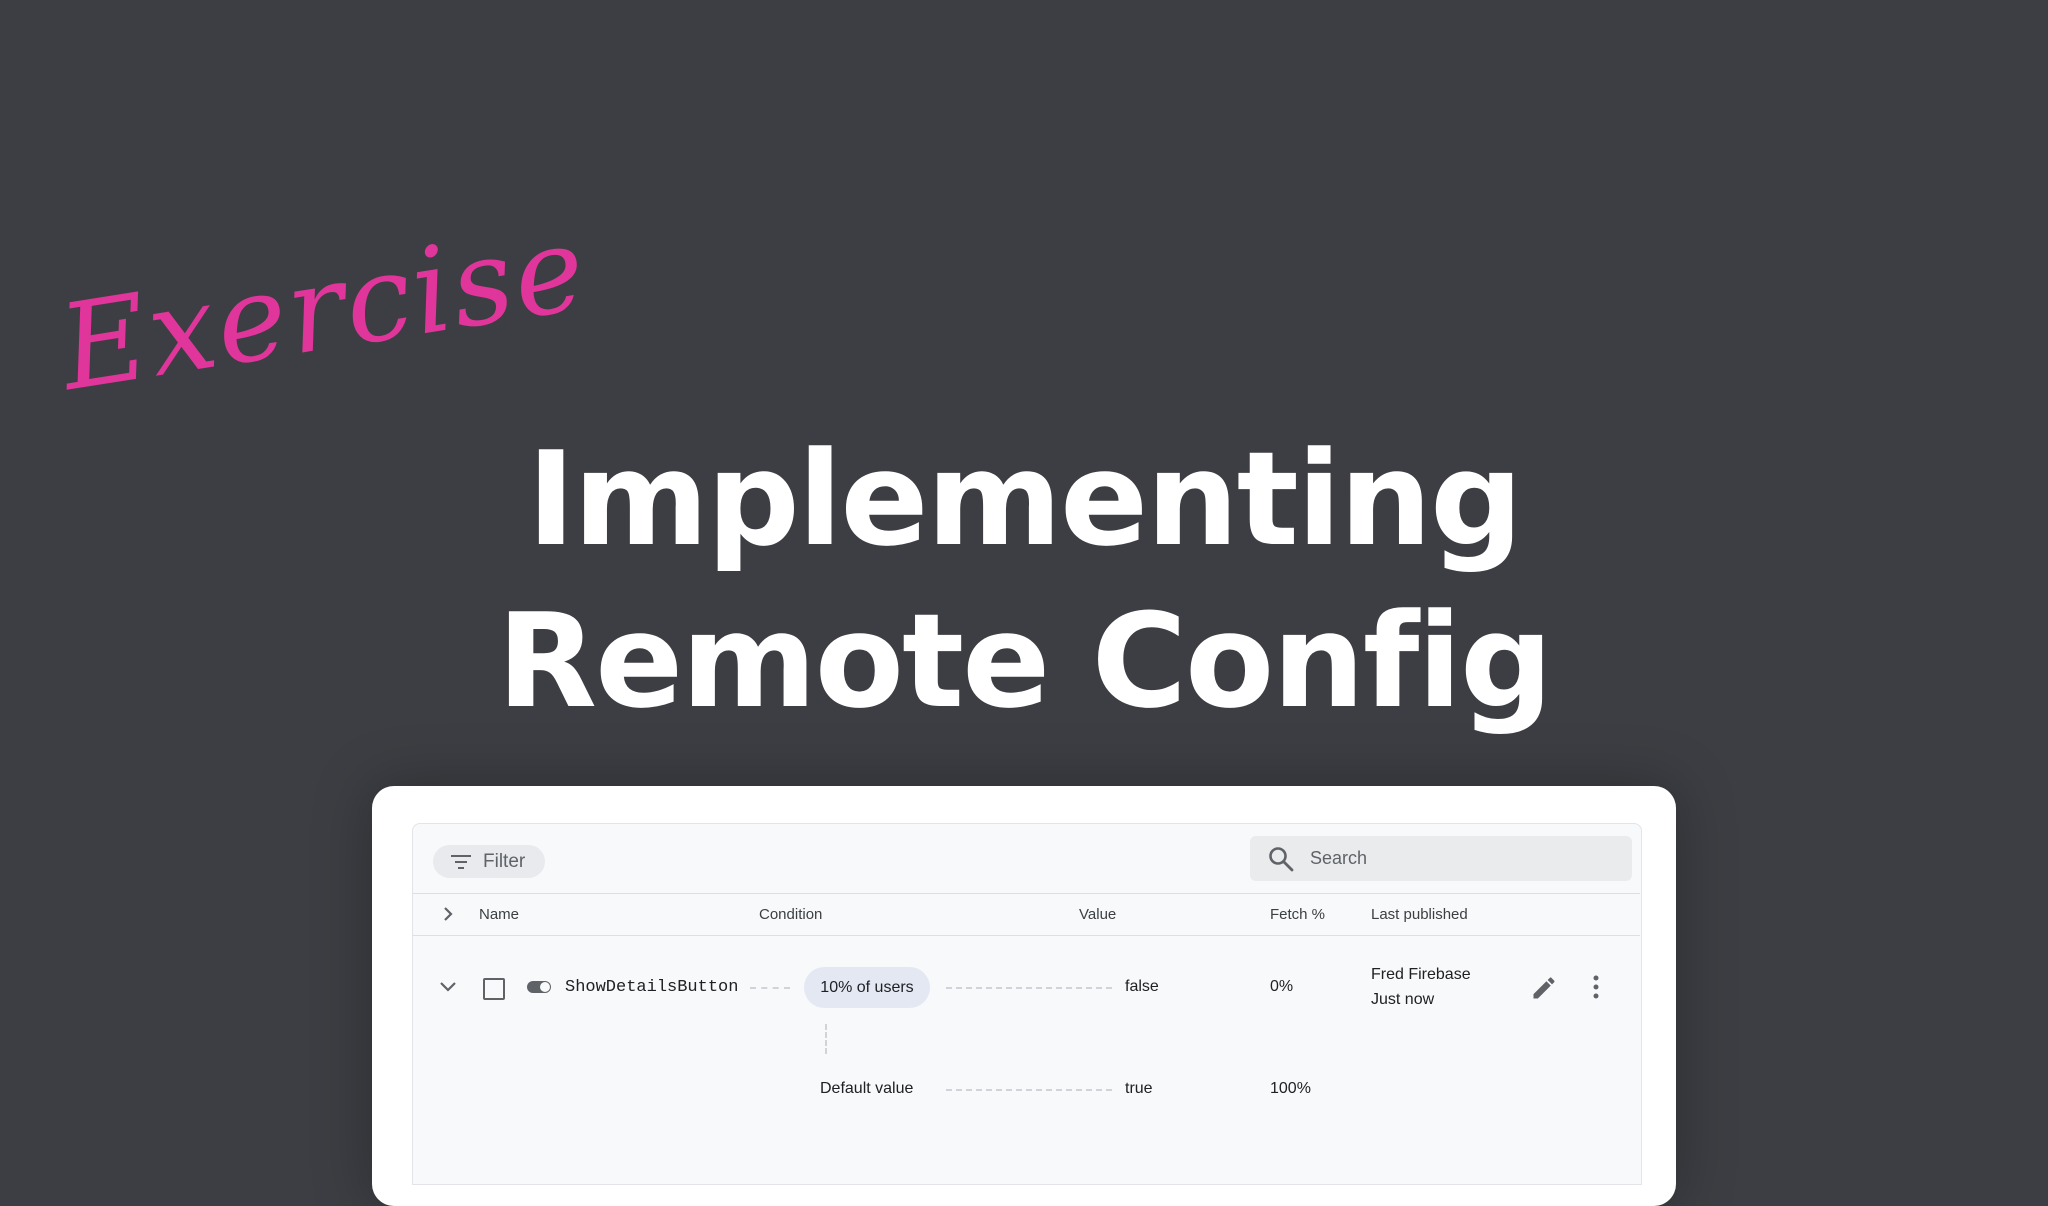 The image size is (2048, 1206). What do you see at coordinates (1281, 859) in the screenshot?
I see `search-icon` at bounding box center [1281, 859].